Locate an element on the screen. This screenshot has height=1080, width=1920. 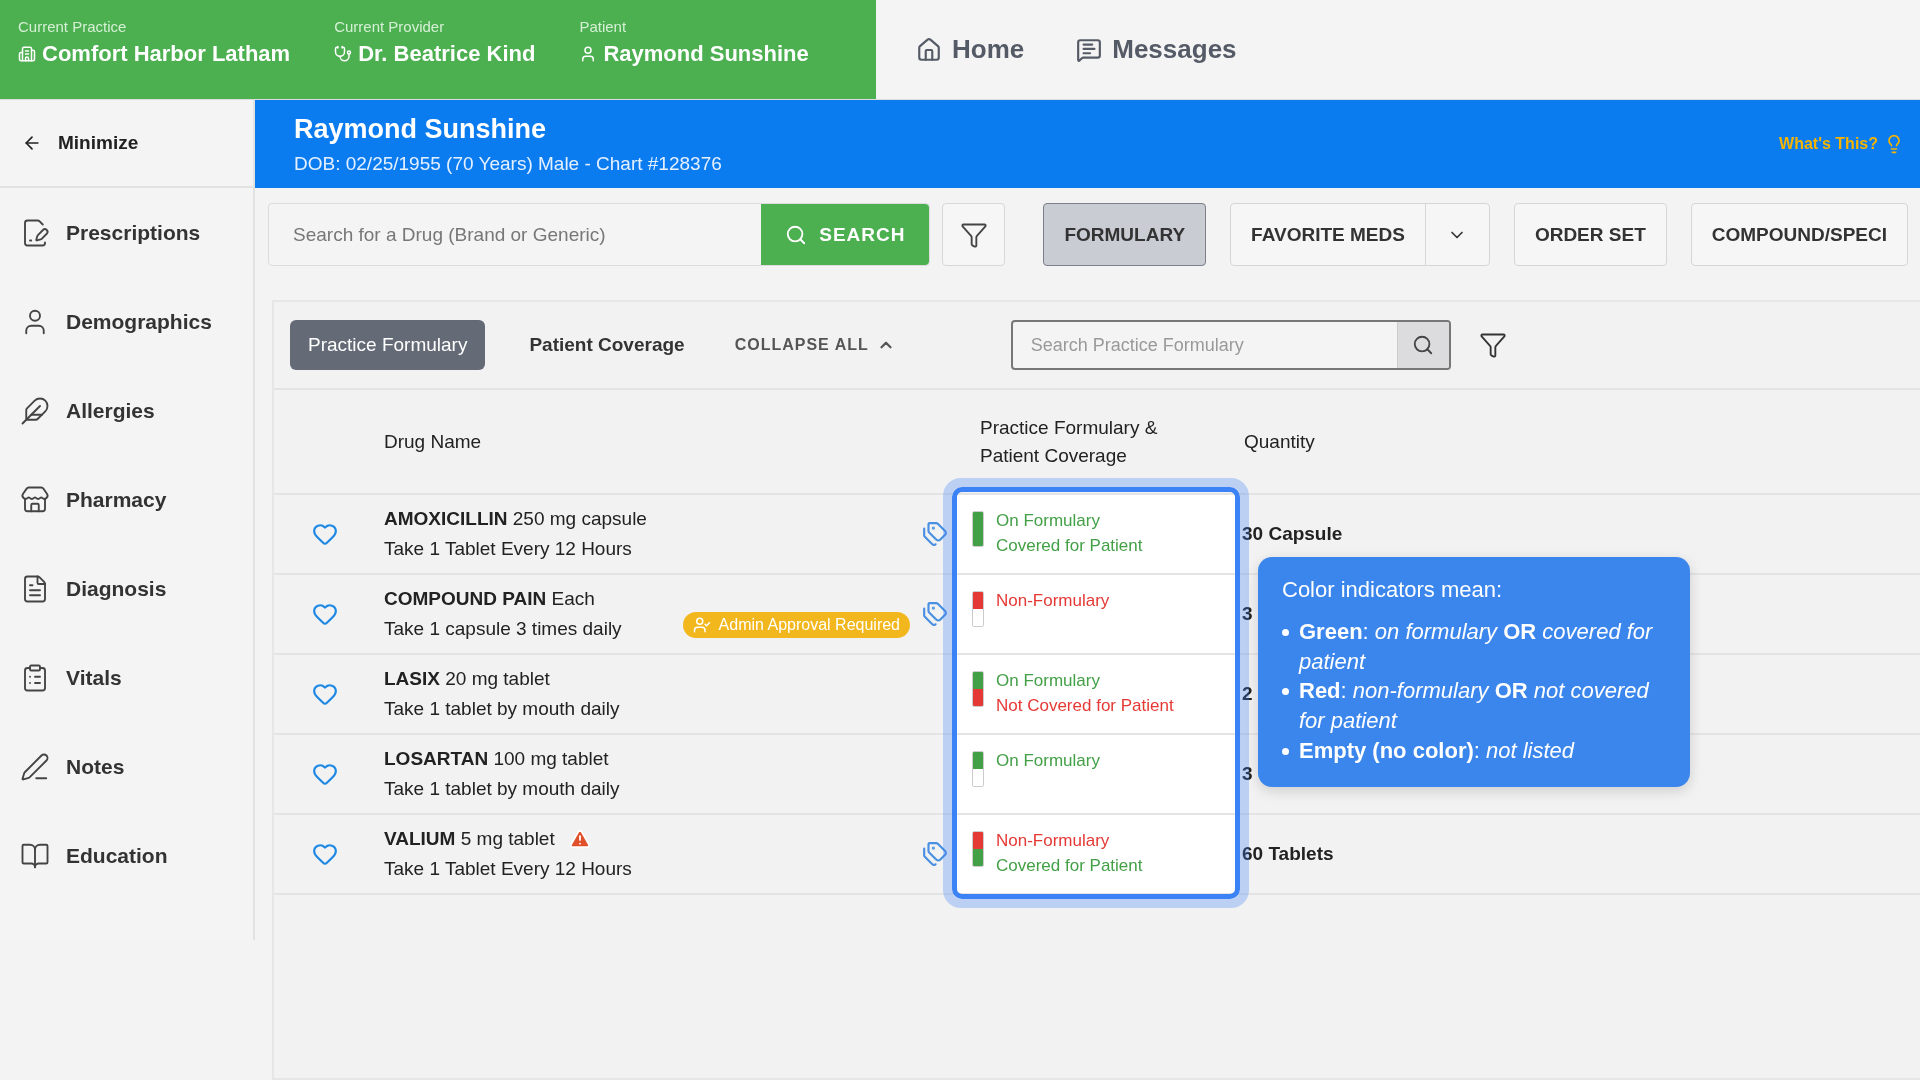
message-icon is located at coordinates (1089, 49).